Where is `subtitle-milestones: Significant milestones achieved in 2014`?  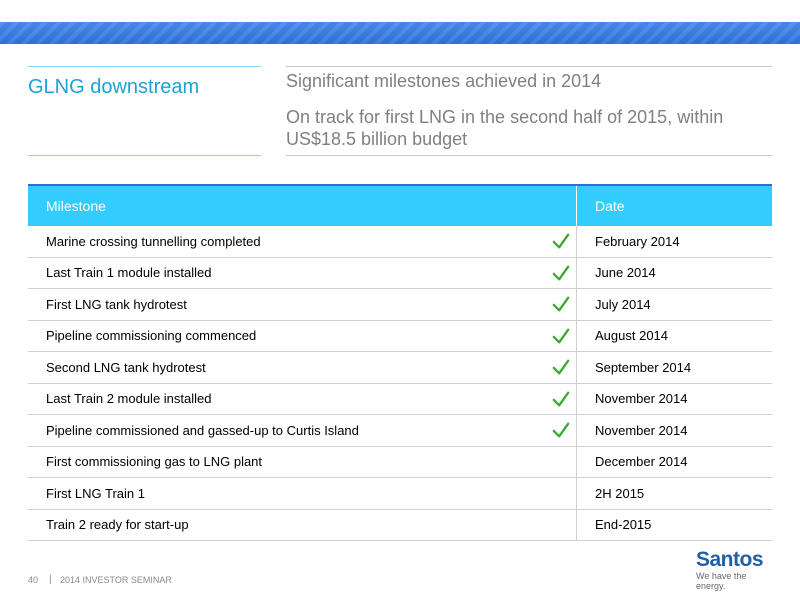 subtitle-milestones: Significant milestones achieved in 2014 is located at coordinates (444, 81).